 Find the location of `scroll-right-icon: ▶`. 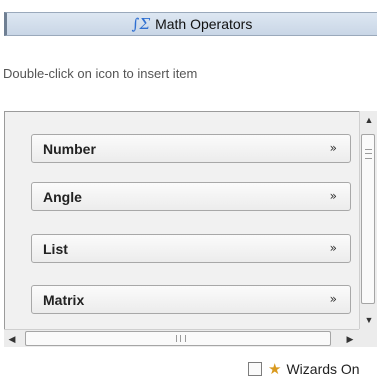

scroll-right-icon: ▶ is located at coordinates (350, 339).